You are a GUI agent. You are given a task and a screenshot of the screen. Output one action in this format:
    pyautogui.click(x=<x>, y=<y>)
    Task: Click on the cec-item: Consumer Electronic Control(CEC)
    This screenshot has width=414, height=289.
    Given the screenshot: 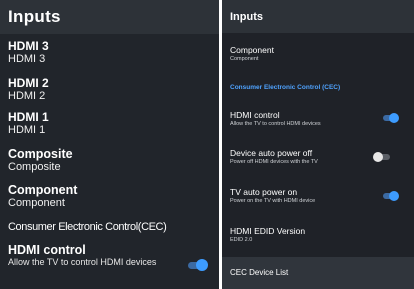 What is the action you would take?
    pyautogui.click(x=110, y=227)
    